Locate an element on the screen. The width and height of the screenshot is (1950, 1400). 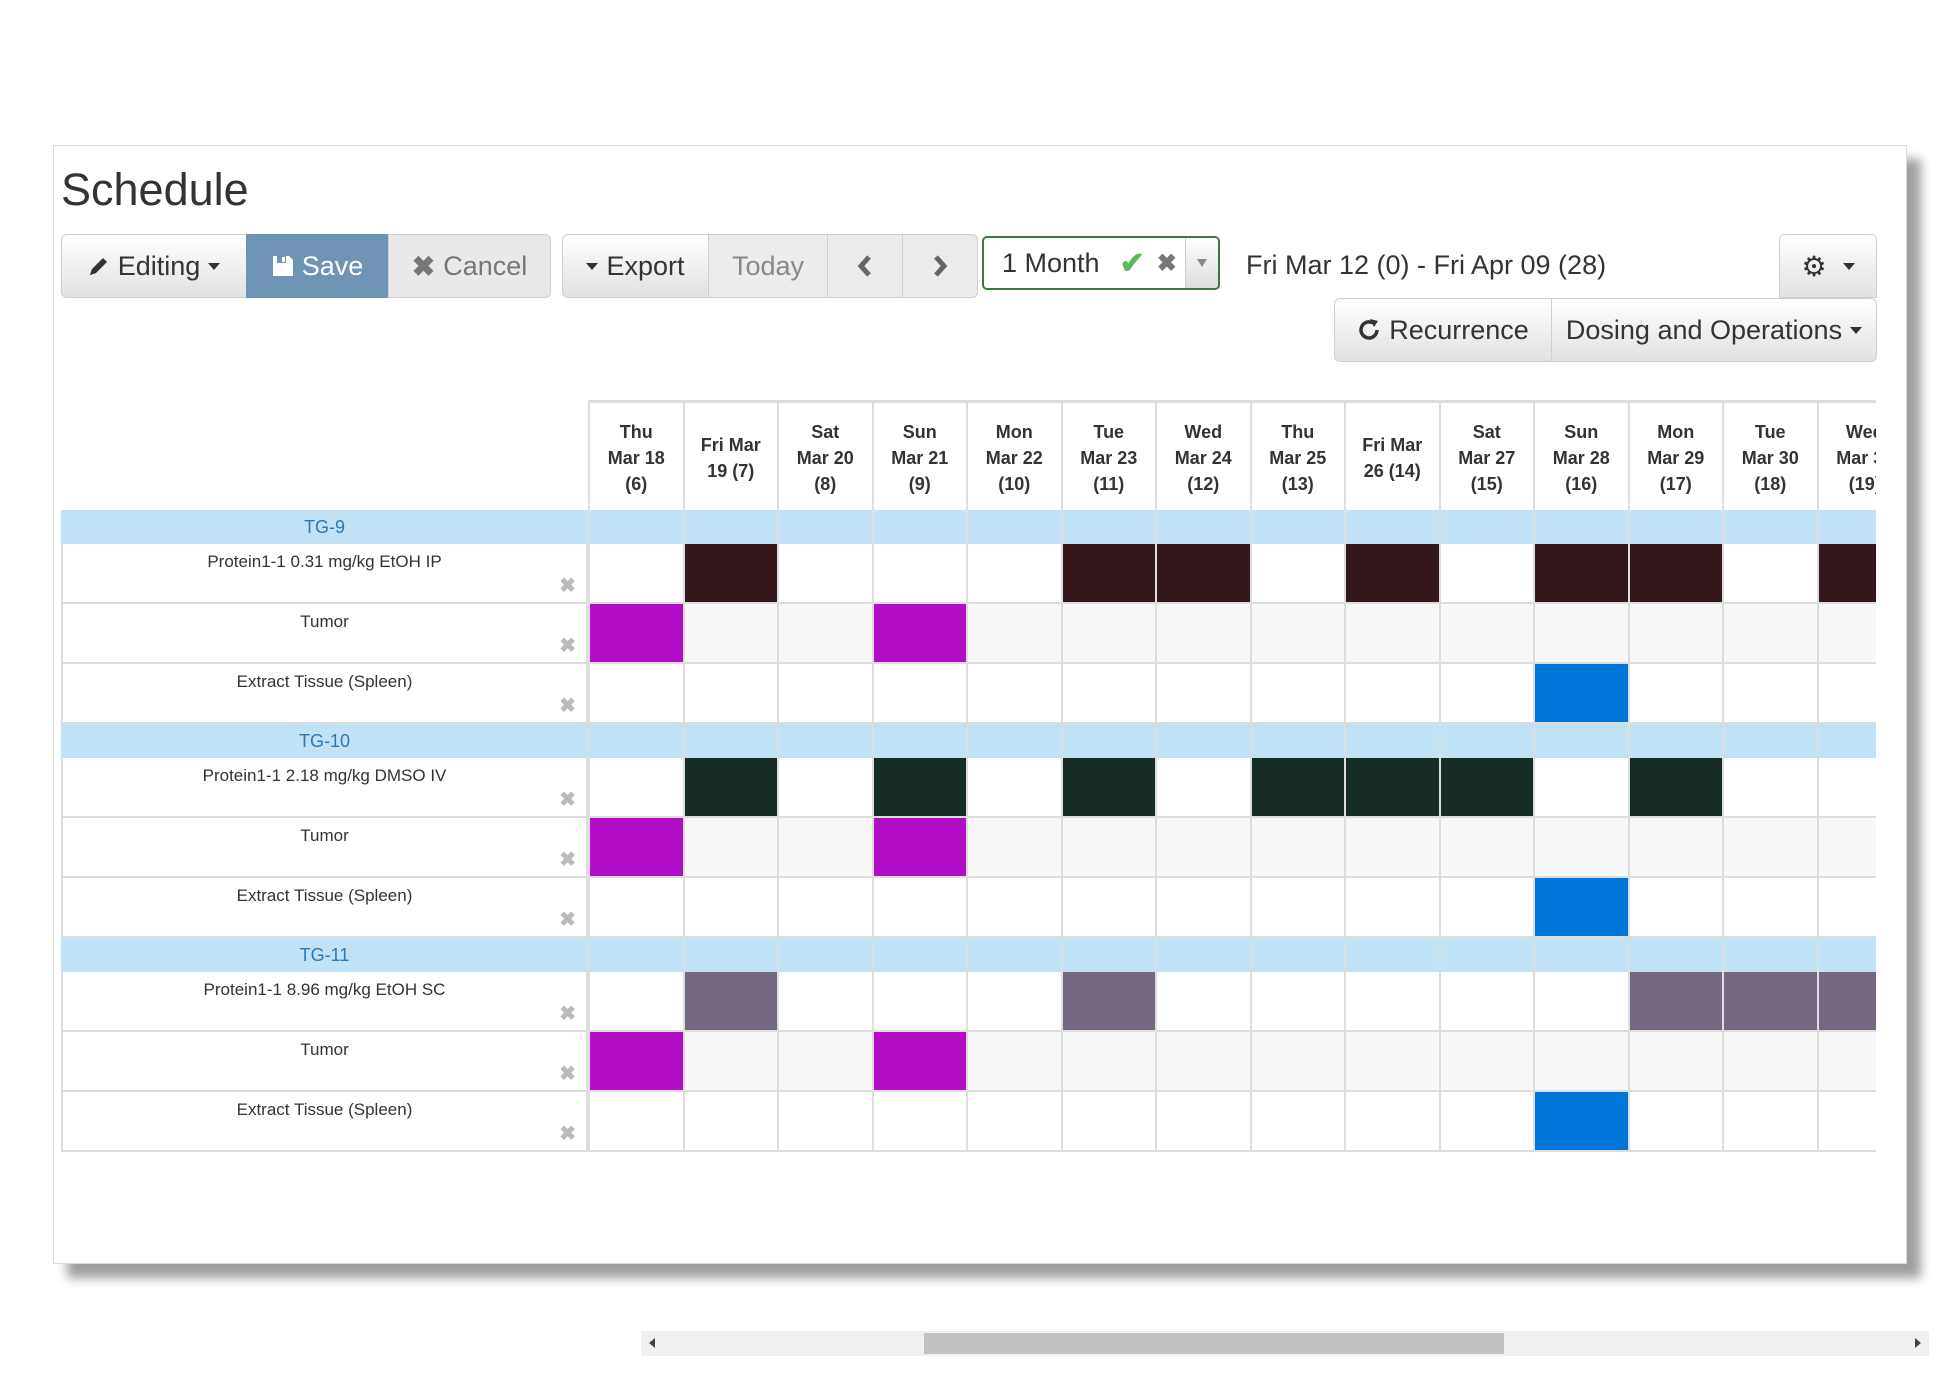
range-select: 1 Month ✔ ✖ is located at coordinates (1101, 263).